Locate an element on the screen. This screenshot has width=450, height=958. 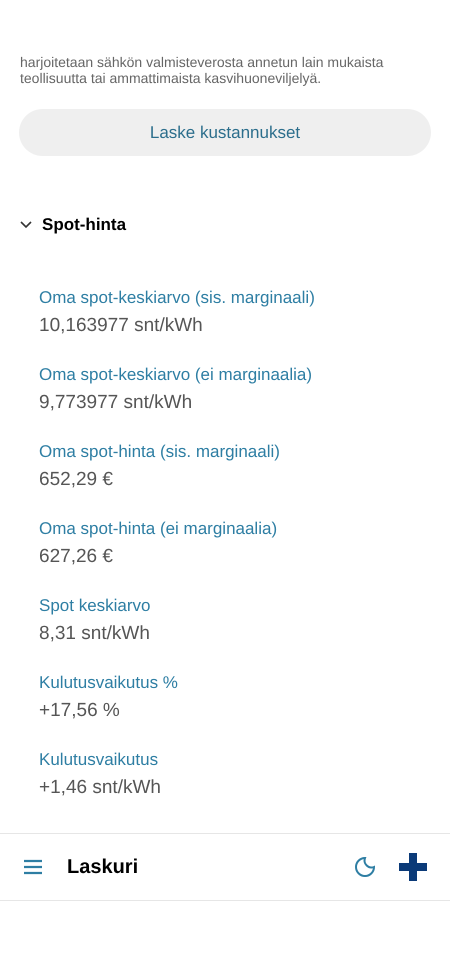
field-value: 652,29 € is located at coordinates (76, 480).